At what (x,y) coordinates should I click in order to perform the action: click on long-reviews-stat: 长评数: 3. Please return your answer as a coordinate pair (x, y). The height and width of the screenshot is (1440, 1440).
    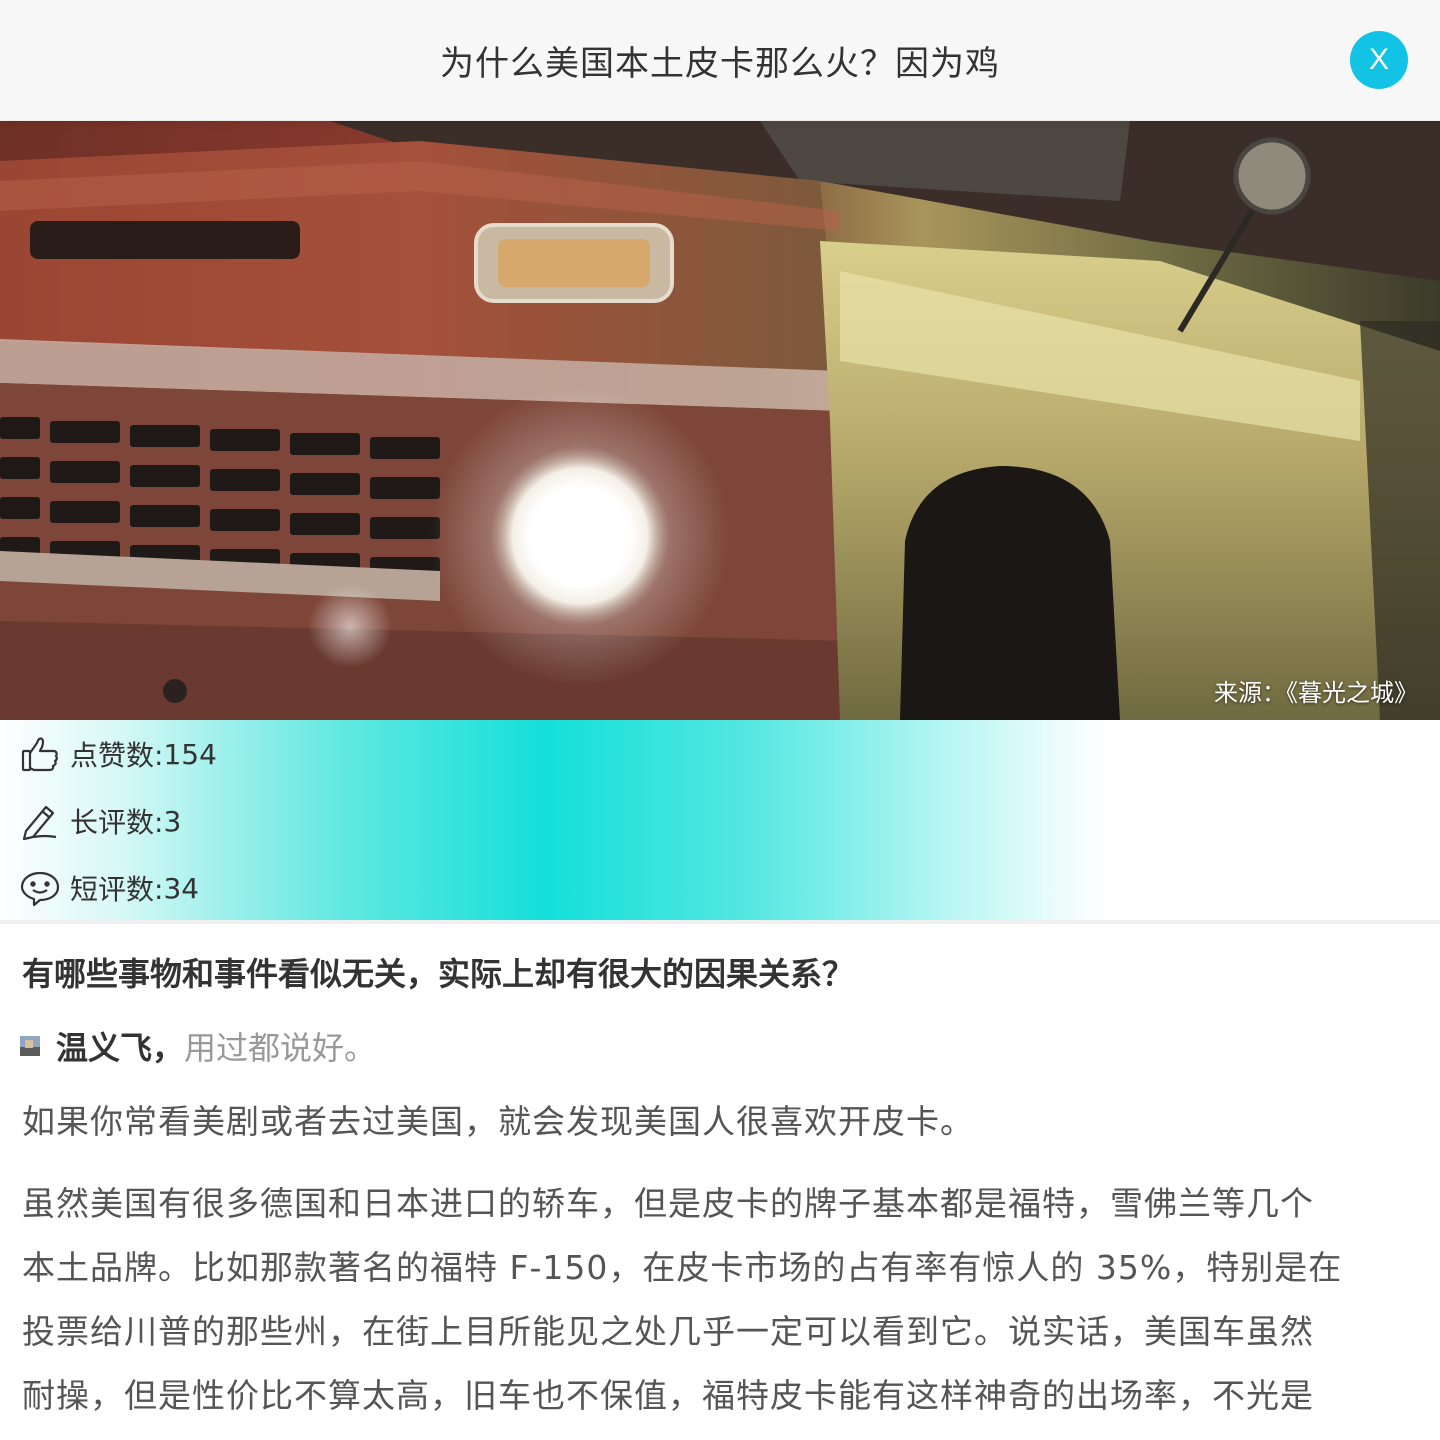
    Looking at the image, I should click on (99, 821).